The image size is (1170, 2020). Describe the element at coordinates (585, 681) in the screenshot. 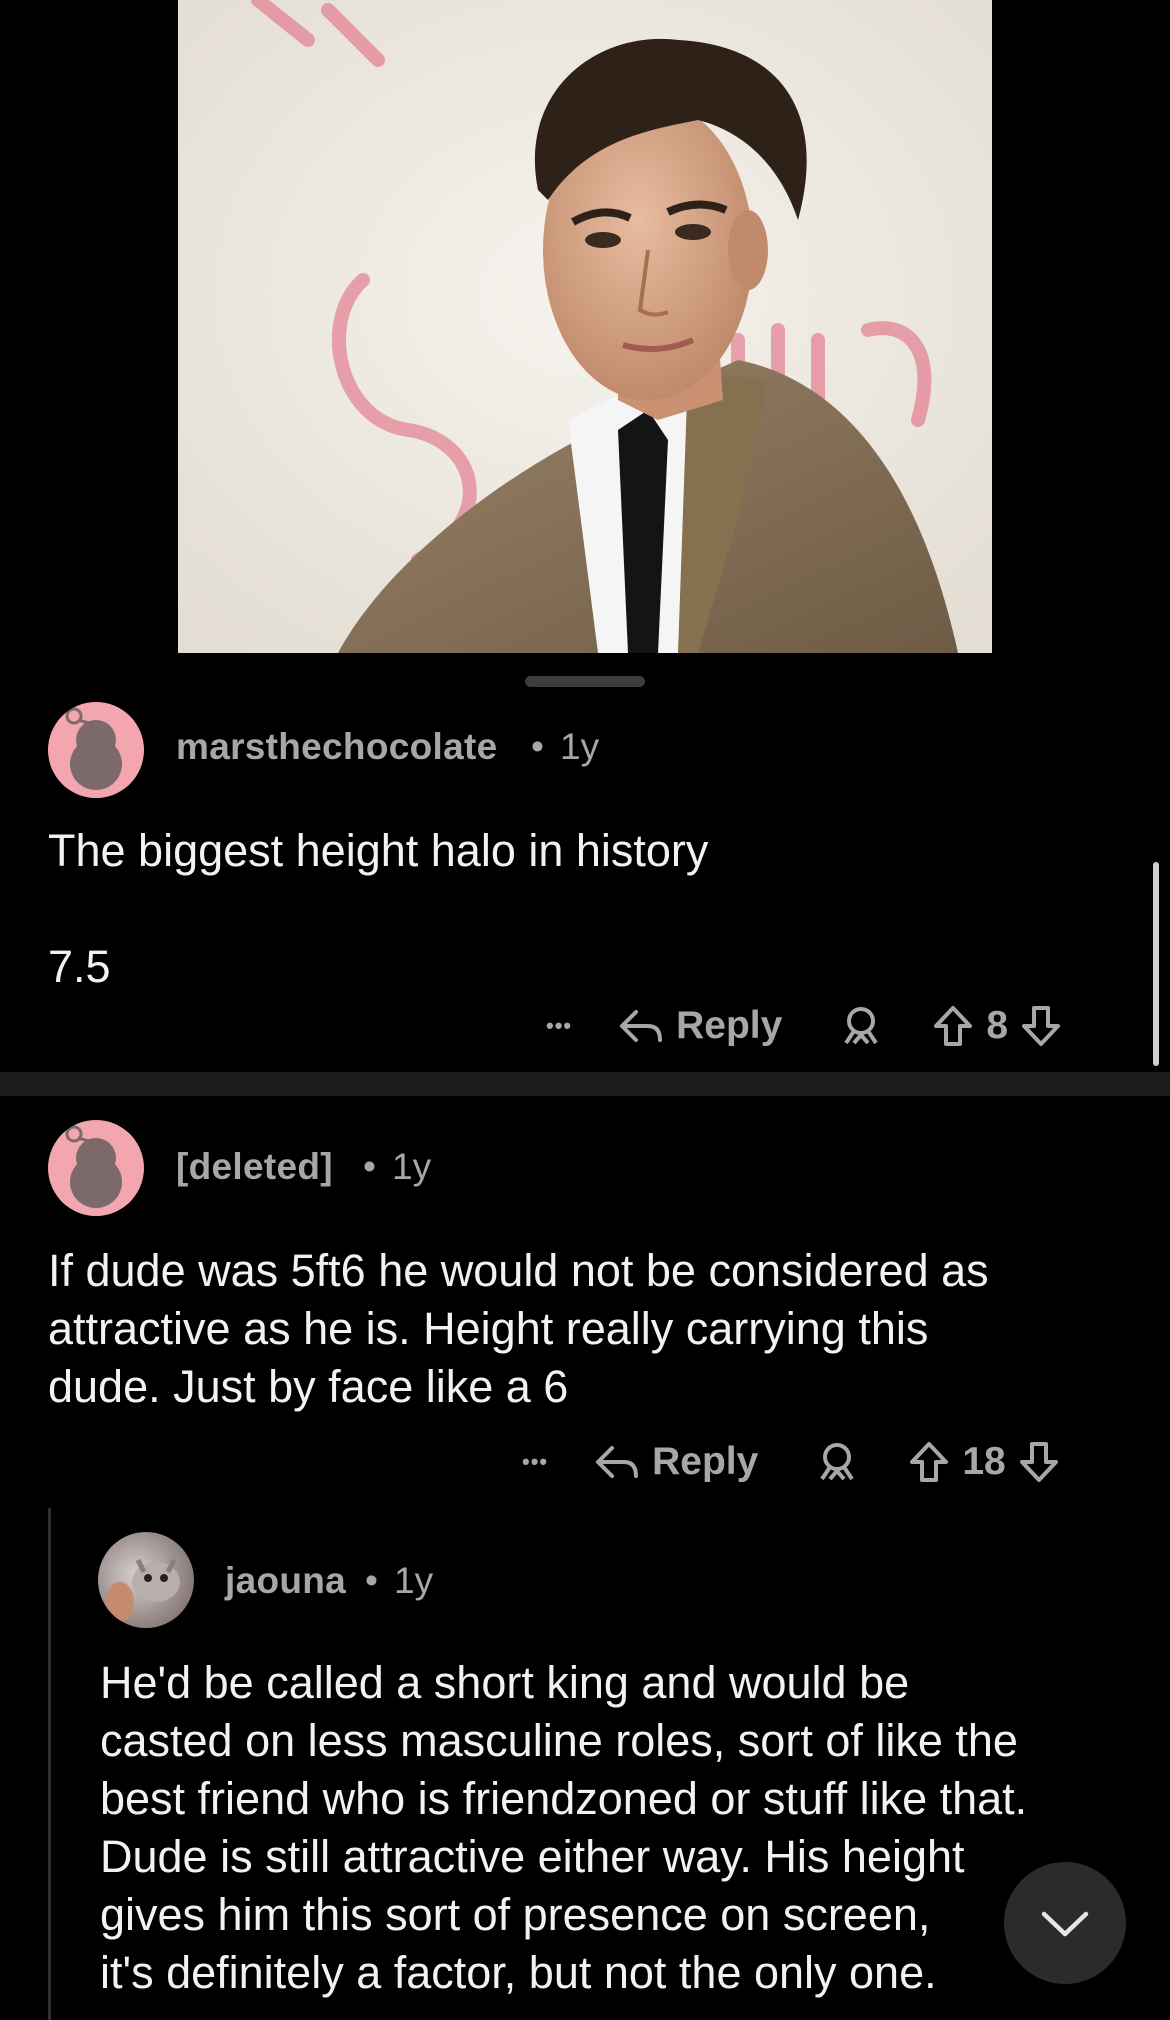

I see `drag-handle` at that location.